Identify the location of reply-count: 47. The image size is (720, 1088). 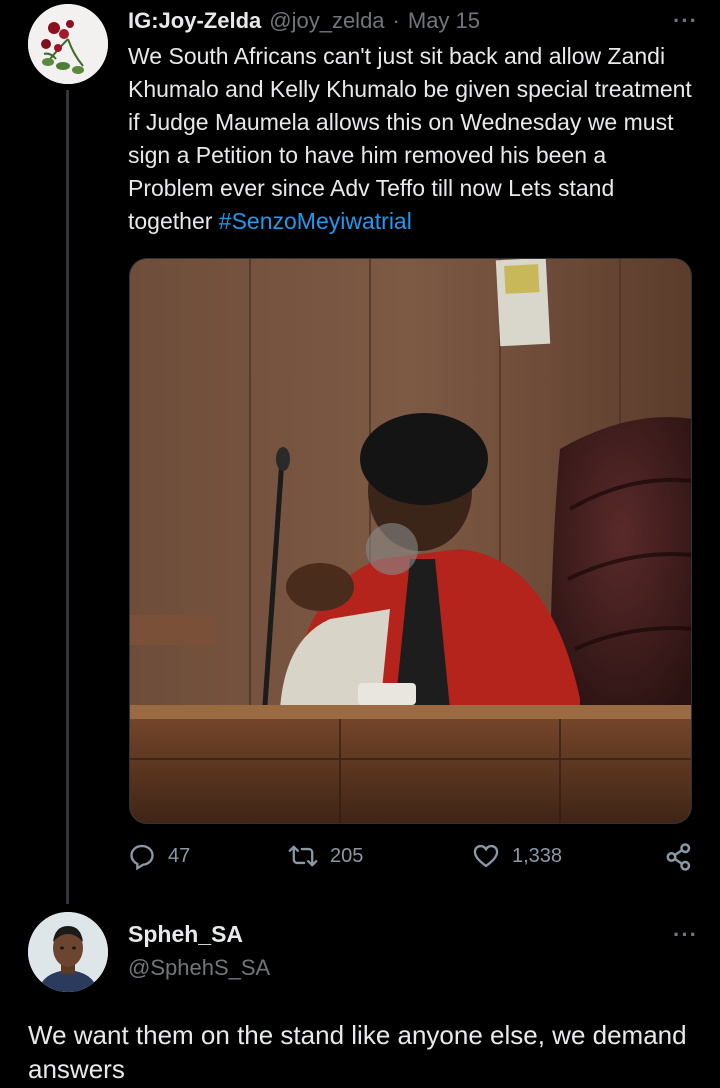
(179, 855).